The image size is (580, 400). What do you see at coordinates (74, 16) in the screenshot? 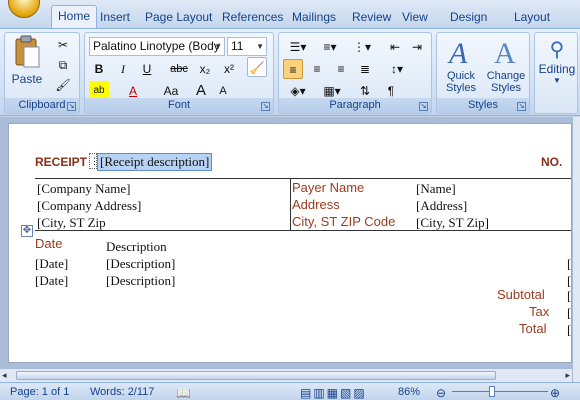
I see `tab-home: Home` at bounding box center [74, 16].